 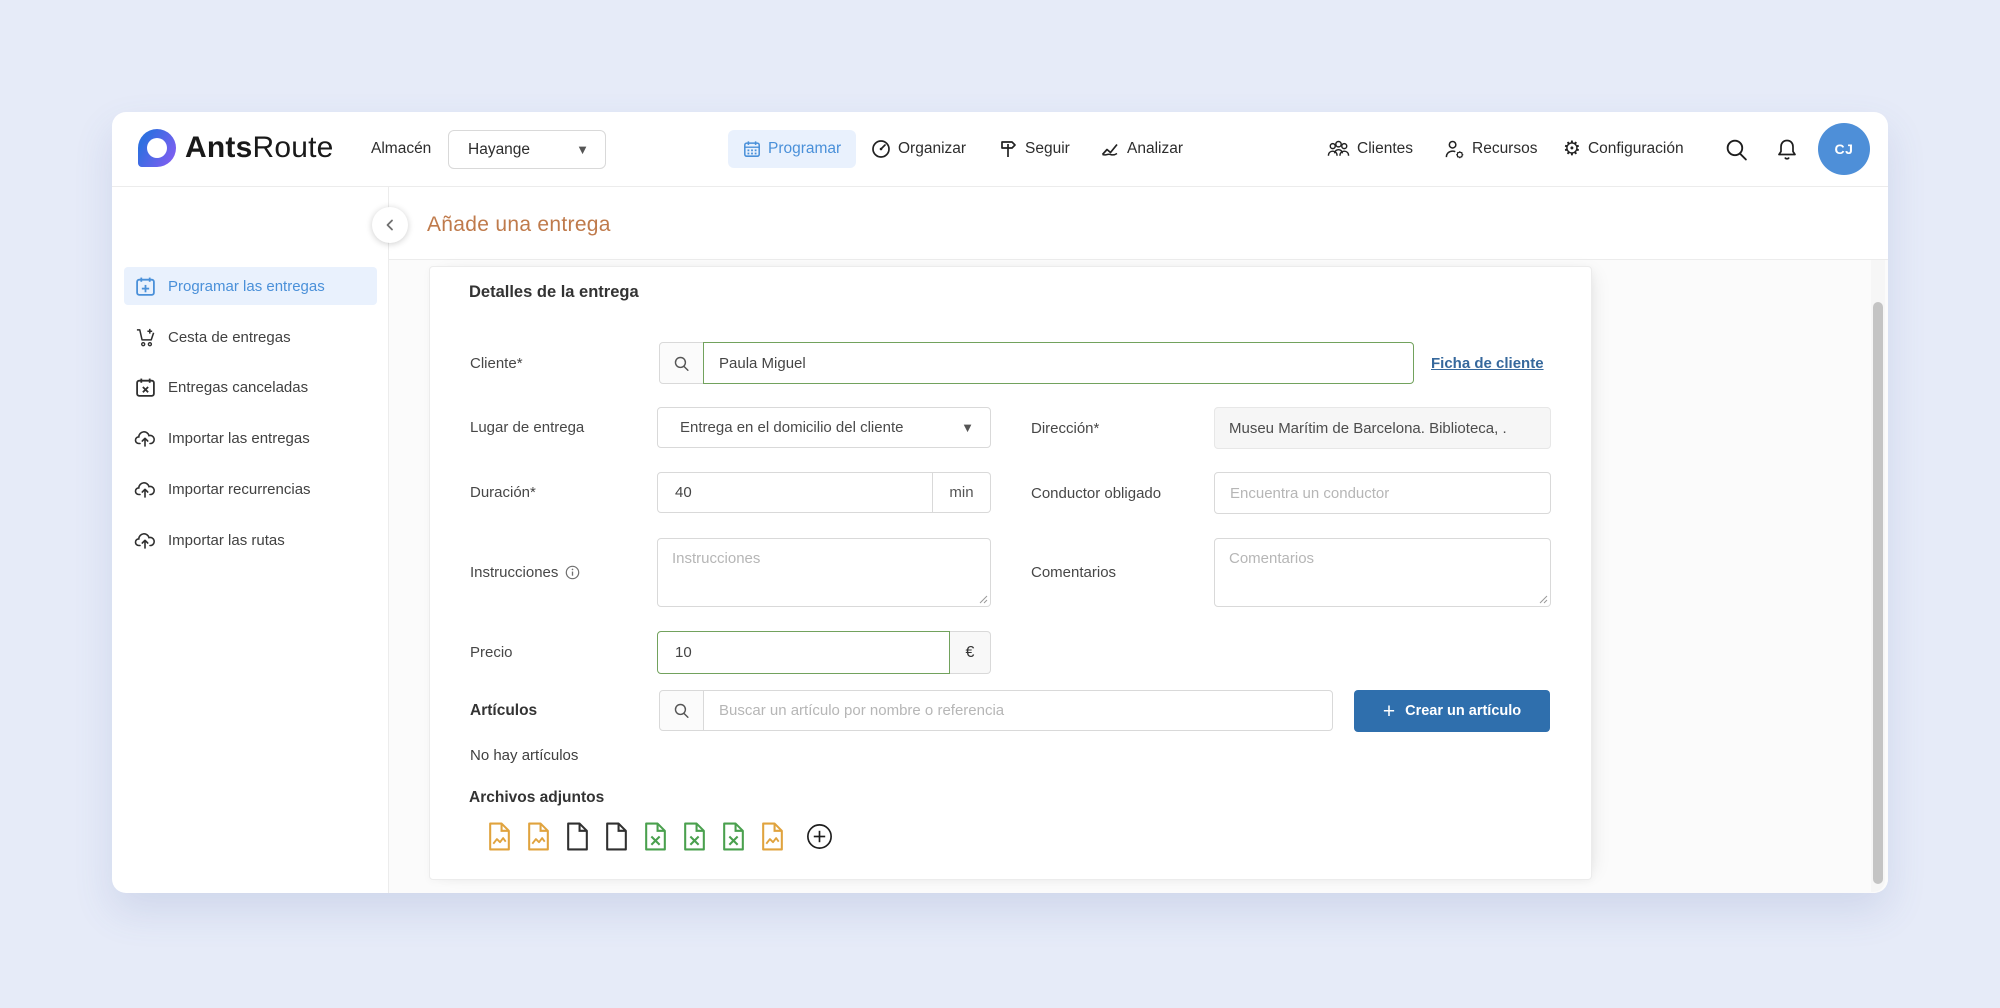 What do you see at coordinates (752, 149) in the screenshot?
I see `calendar-icon` at bounding box center [752, 149].